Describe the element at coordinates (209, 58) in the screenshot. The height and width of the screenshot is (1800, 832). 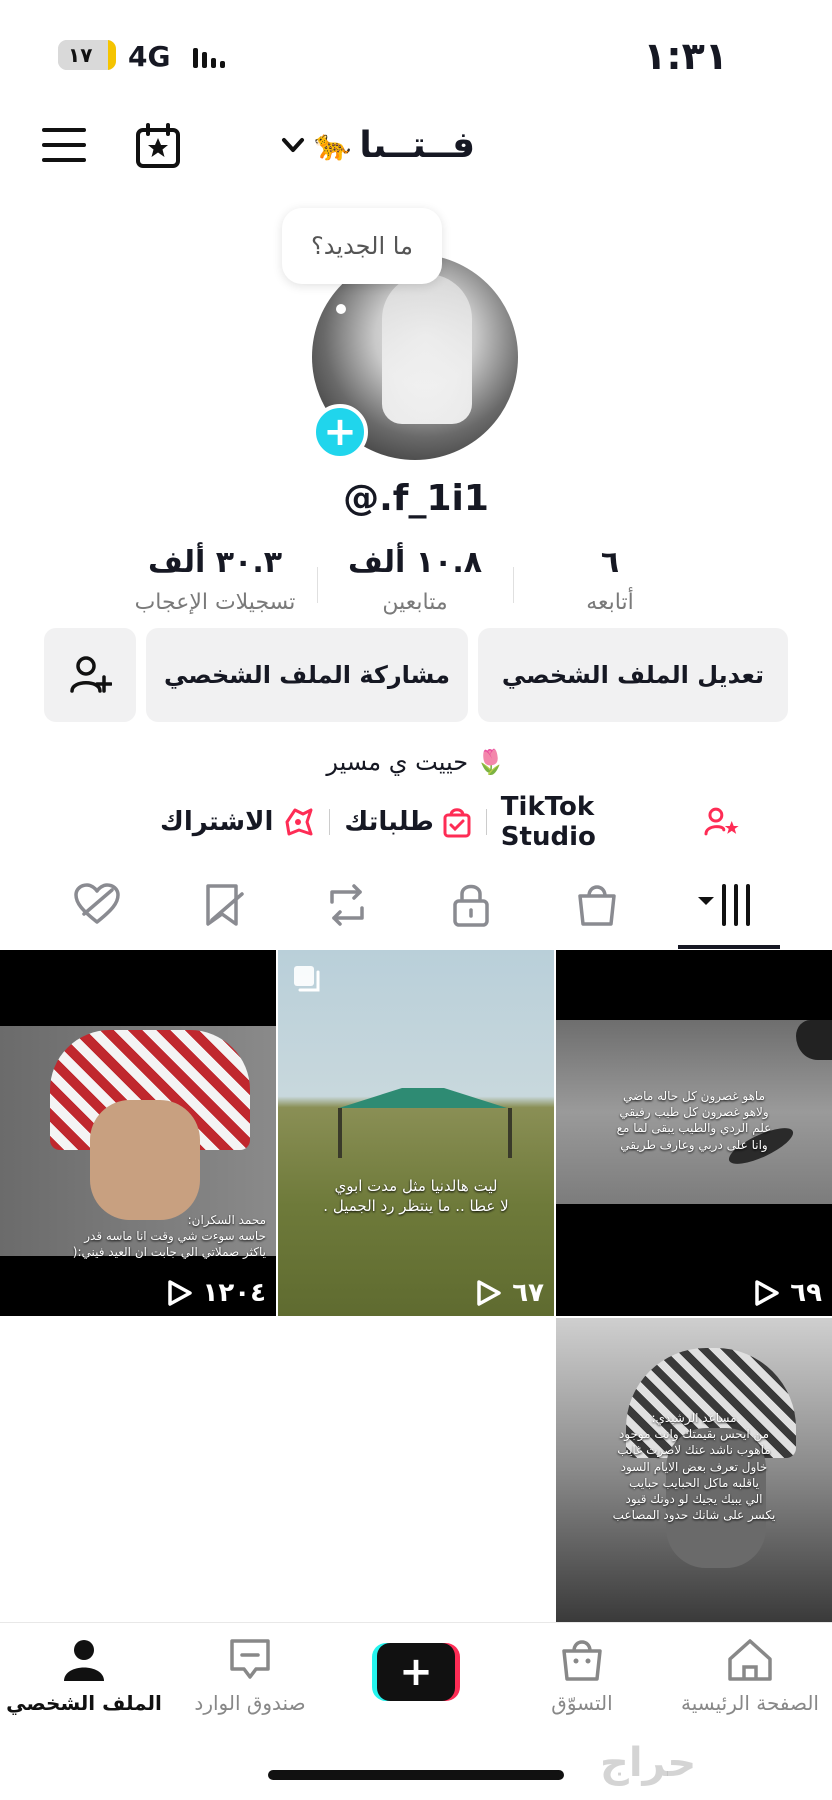
I see `signal-icon` at that location.